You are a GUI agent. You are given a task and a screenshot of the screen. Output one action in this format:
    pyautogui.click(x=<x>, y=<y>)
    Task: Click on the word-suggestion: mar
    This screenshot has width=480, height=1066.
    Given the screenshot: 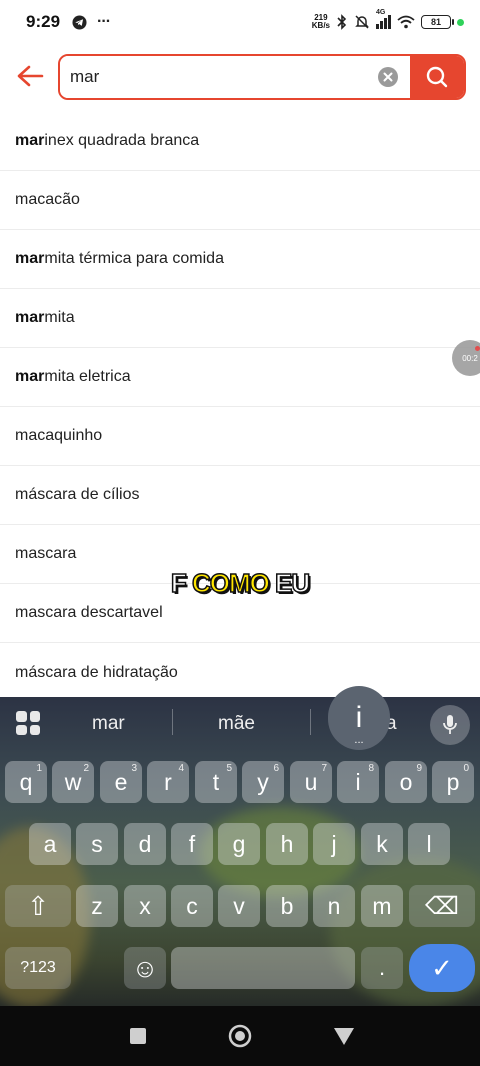 What is the action you would take?
    pyautogui.click(x=108, y=724)
    